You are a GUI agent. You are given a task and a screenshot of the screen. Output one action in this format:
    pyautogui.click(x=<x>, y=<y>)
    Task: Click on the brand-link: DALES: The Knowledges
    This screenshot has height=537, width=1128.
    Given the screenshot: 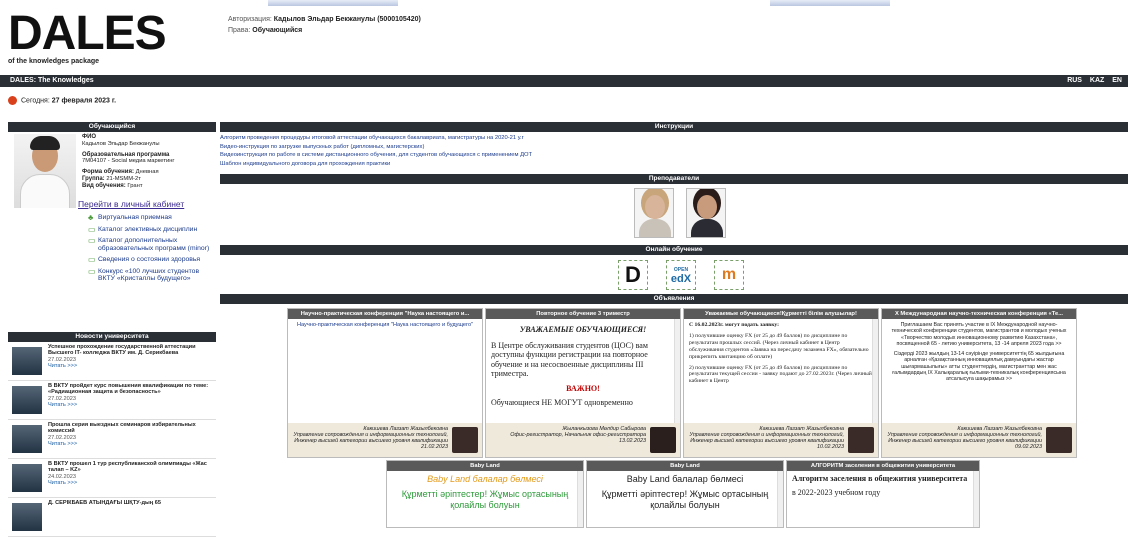 What is the action you would take?
    pyautogui.click(x=52, y=81)
    